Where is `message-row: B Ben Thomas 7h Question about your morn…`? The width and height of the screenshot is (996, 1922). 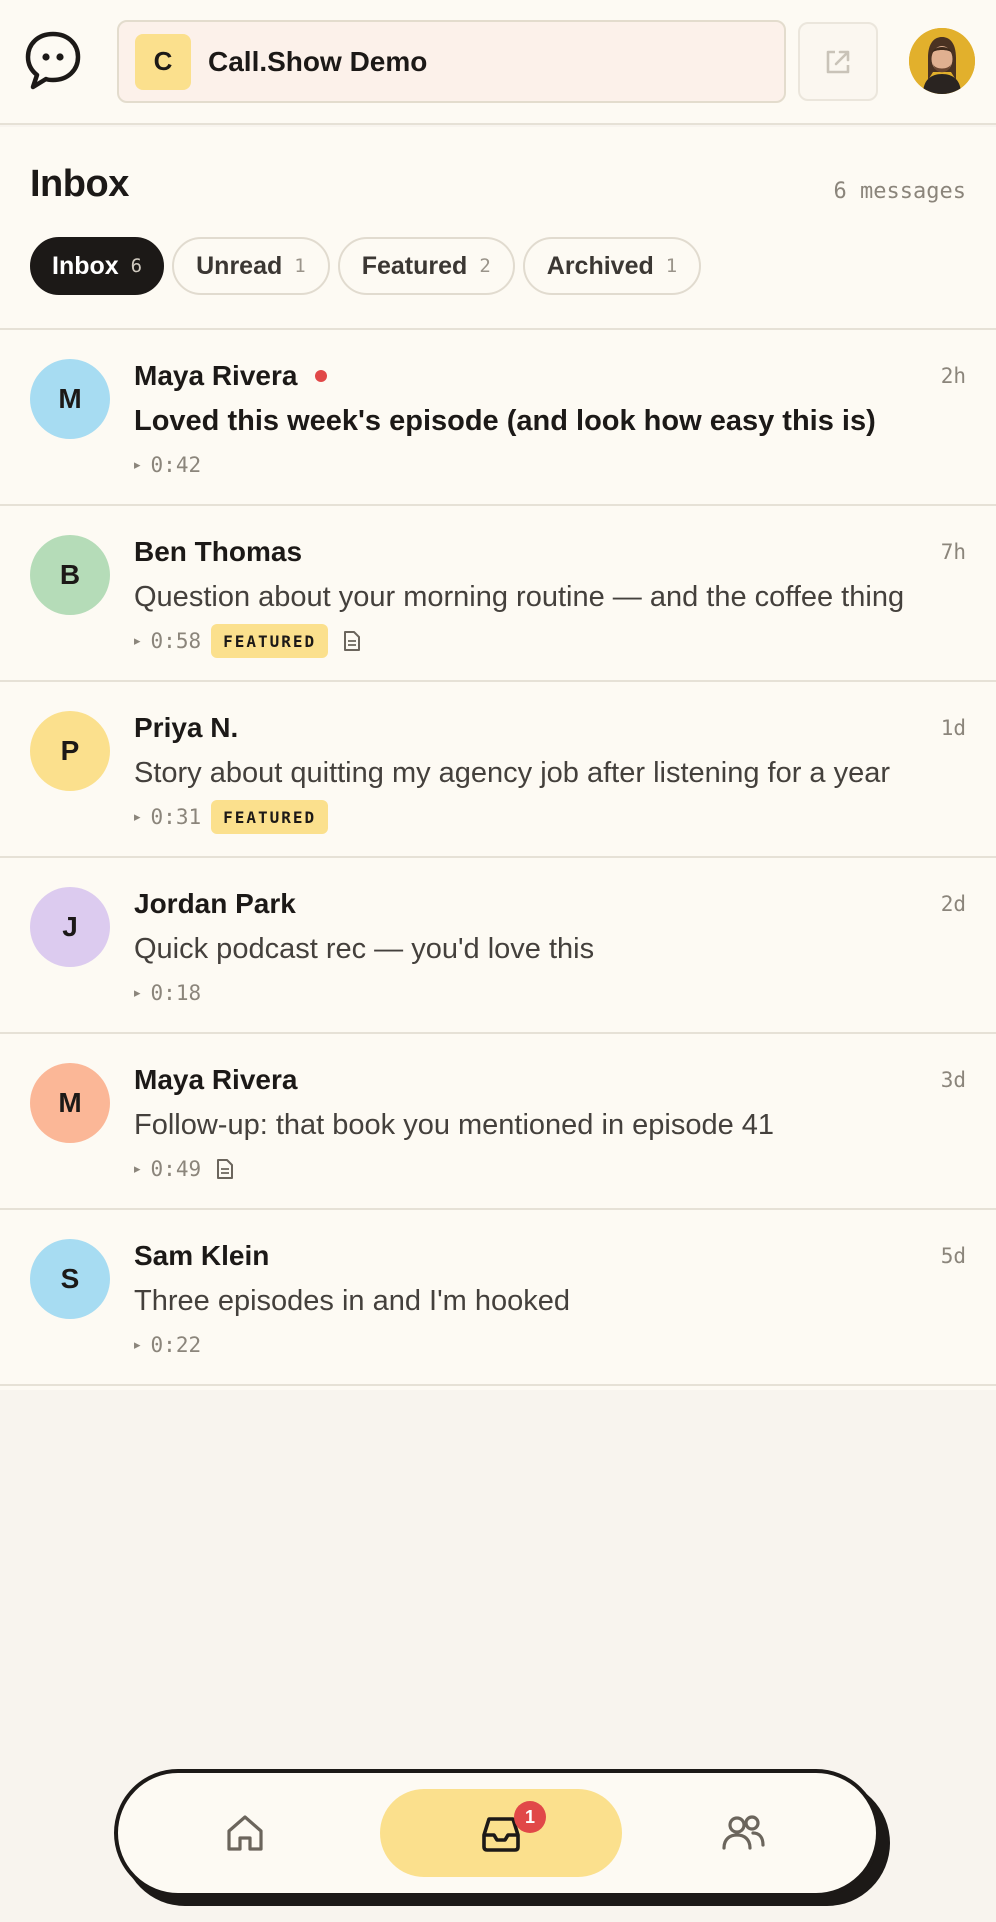
message-row: B Ben Thomas 7h Question about your morn… is located at coordinates (498, 594).